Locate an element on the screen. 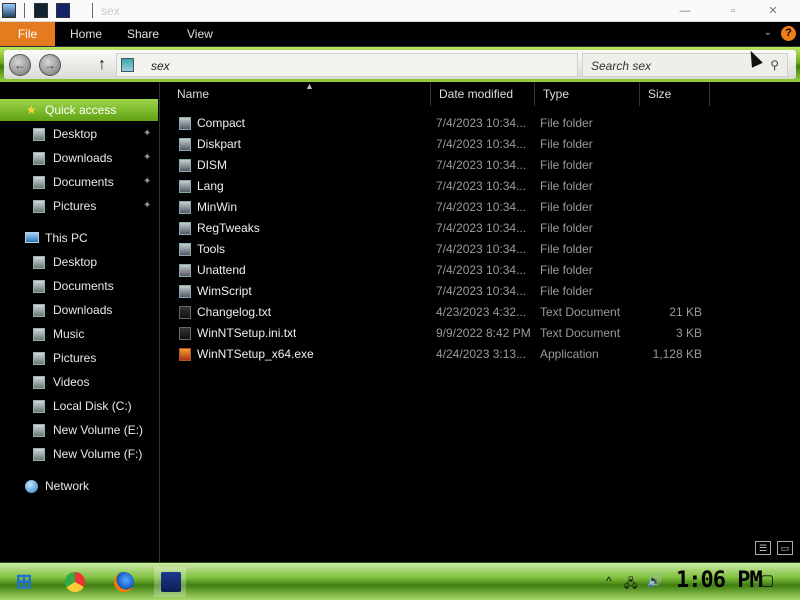 This screenshot has width=800, height=600. search-placeholder: Search sex is located at coordinates (621, 66).